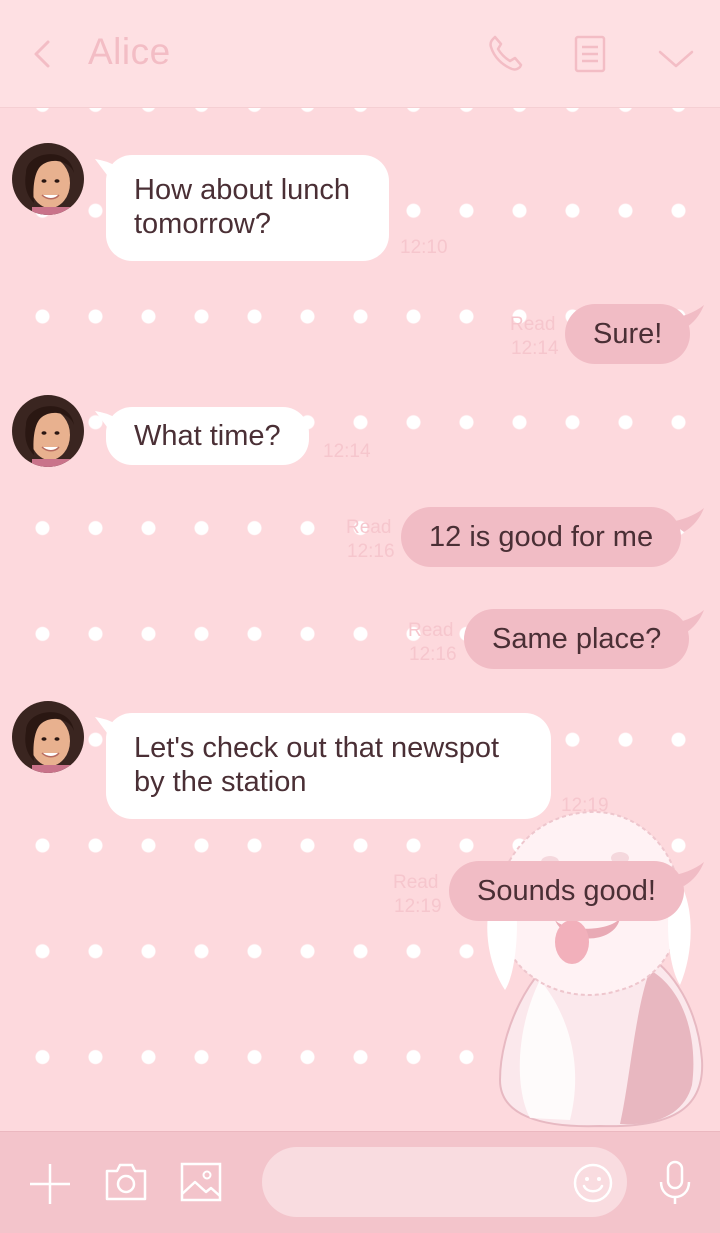  Describe the element at coordinates (595, 969) in the screenshot. I see `dog-illustration` at that location.